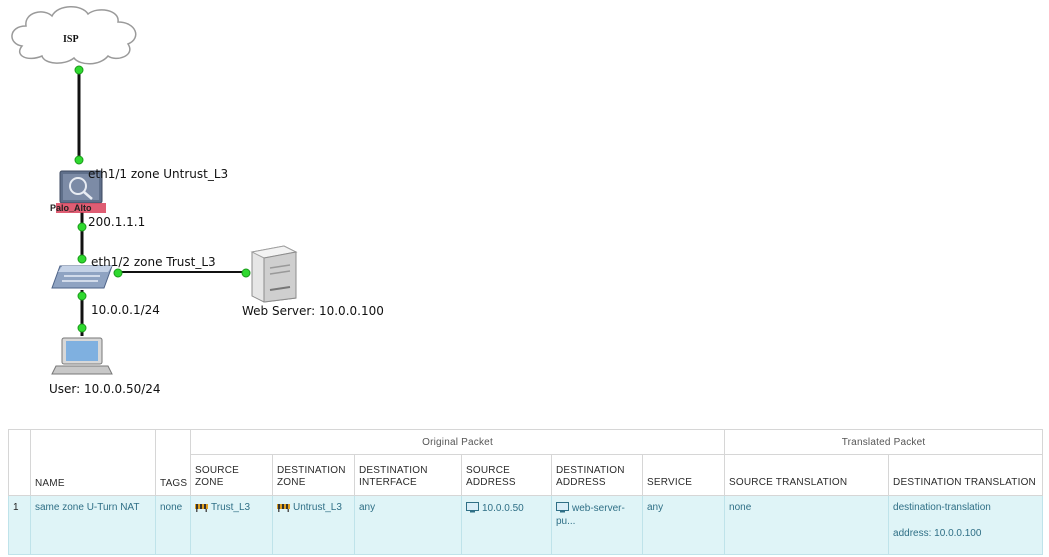 This screenshot has width=1049, height=557. Describe the element at coordinates (506, 525) in the screenshot. I see `rule-source-address: 10.0.0.50` at that location.